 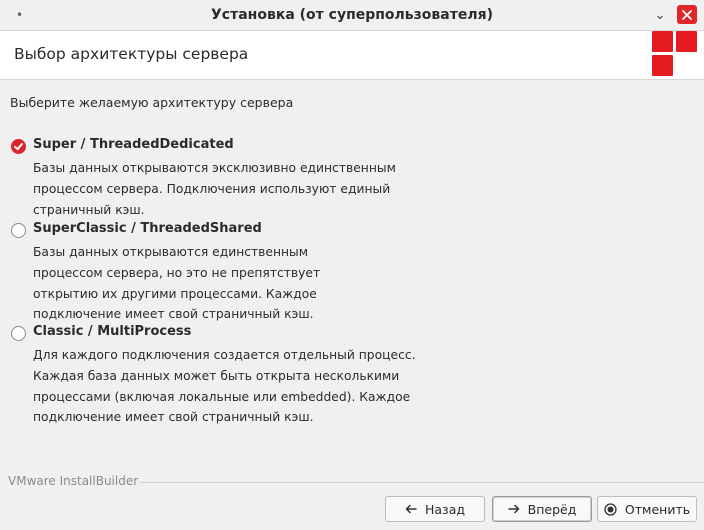 I want to click on title-bar: • Установка (от суперпользователя) ⌄, so click(x=352, y=15).